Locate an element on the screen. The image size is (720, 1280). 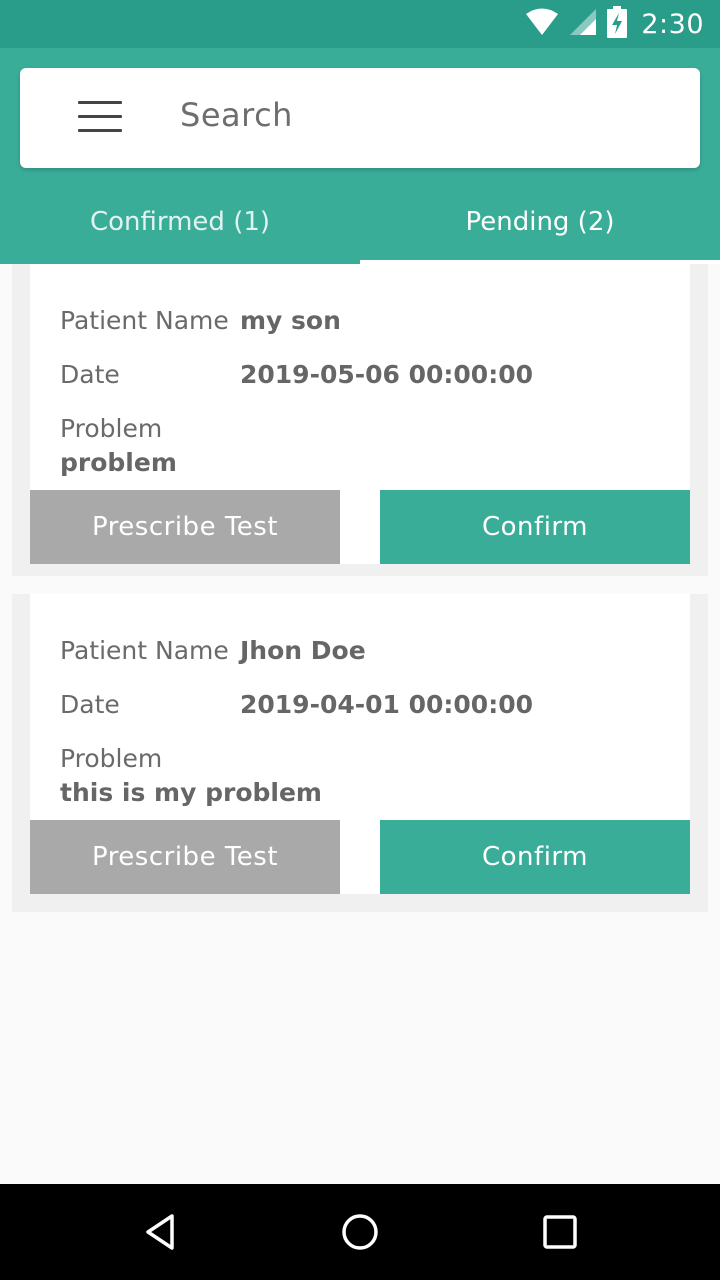
status-time: 2:30 is located at coordinates (672, 24).